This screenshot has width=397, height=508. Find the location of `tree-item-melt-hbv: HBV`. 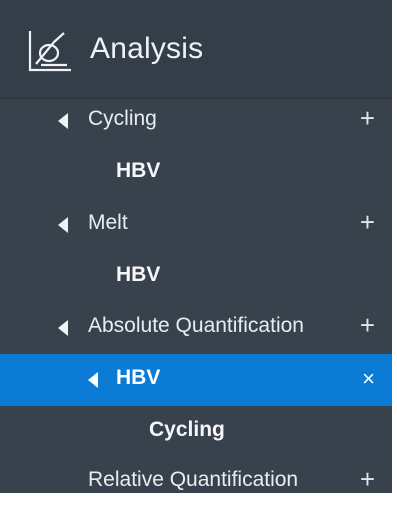

tree-item-melt-hbv: HBV is located at coordinates (196, 277).